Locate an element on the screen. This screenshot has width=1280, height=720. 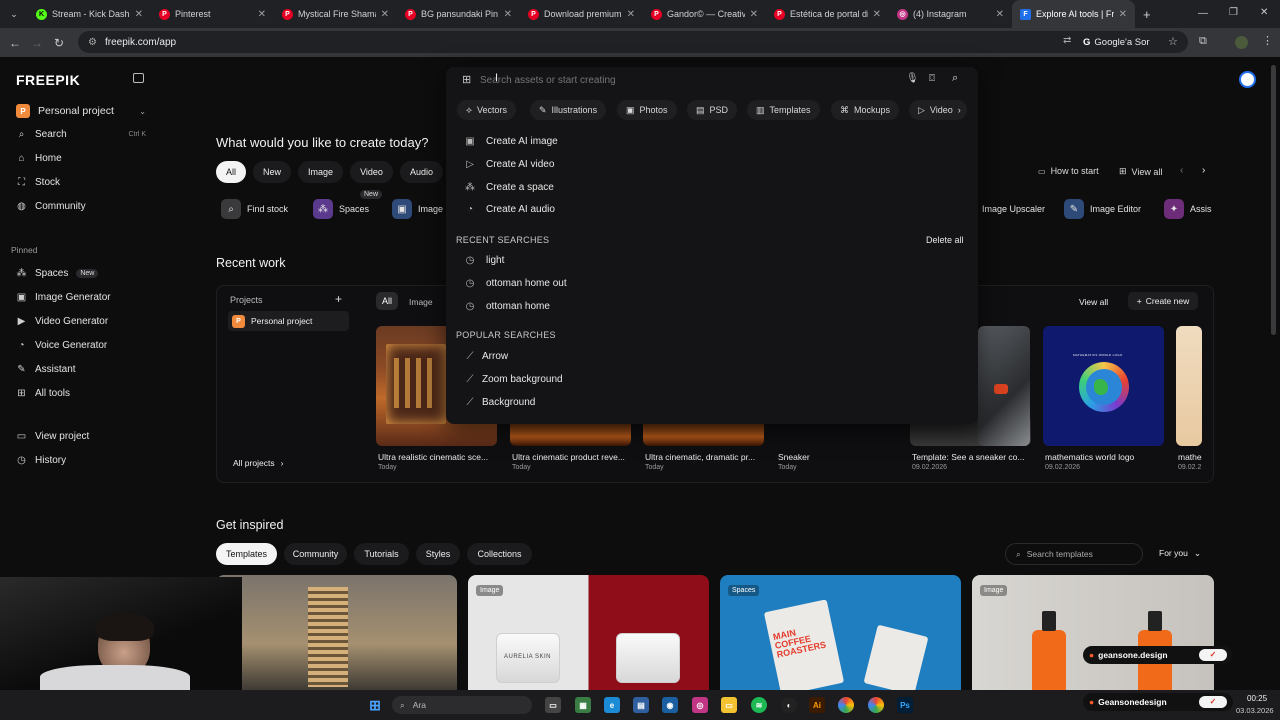
quick-tool-image: ▣ Image is located at coordinates (417, 209).